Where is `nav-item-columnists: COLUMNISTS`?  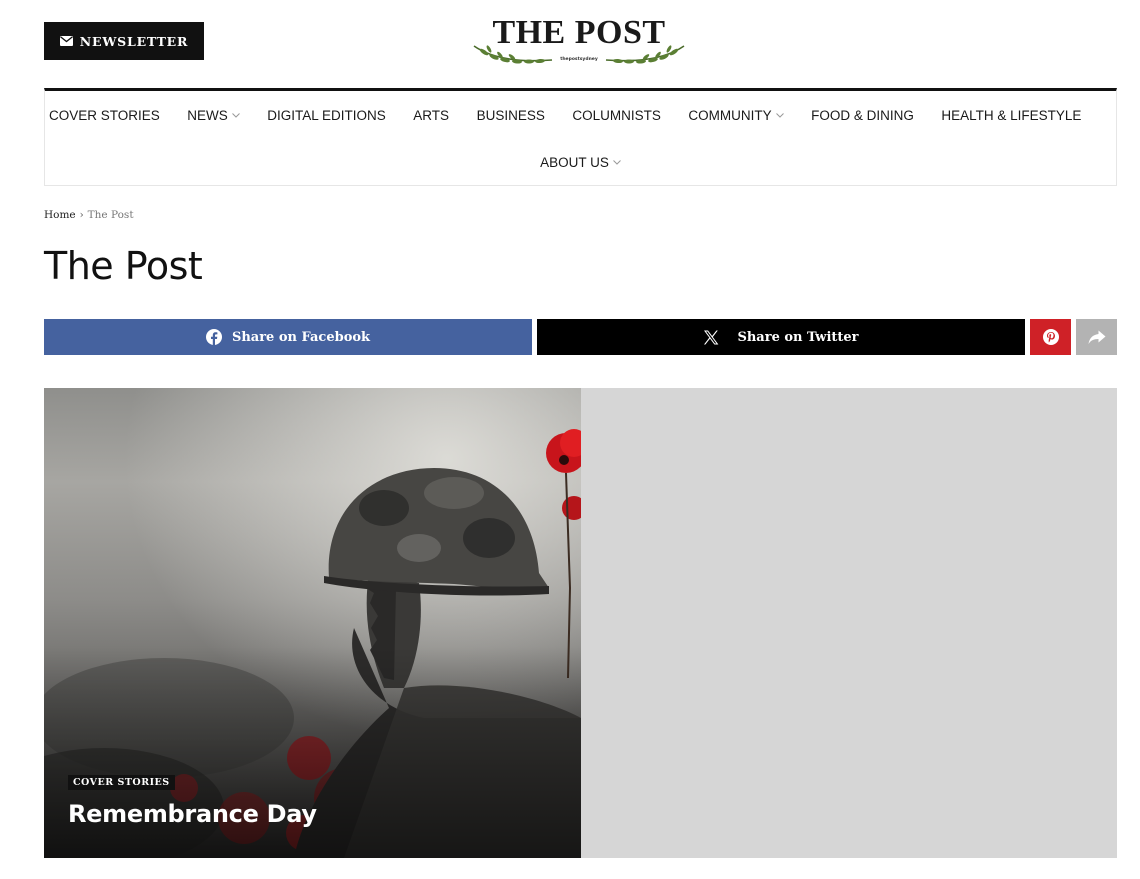 nav-item-columnists: COLUMNISTS is located at coordinates (616, 115).